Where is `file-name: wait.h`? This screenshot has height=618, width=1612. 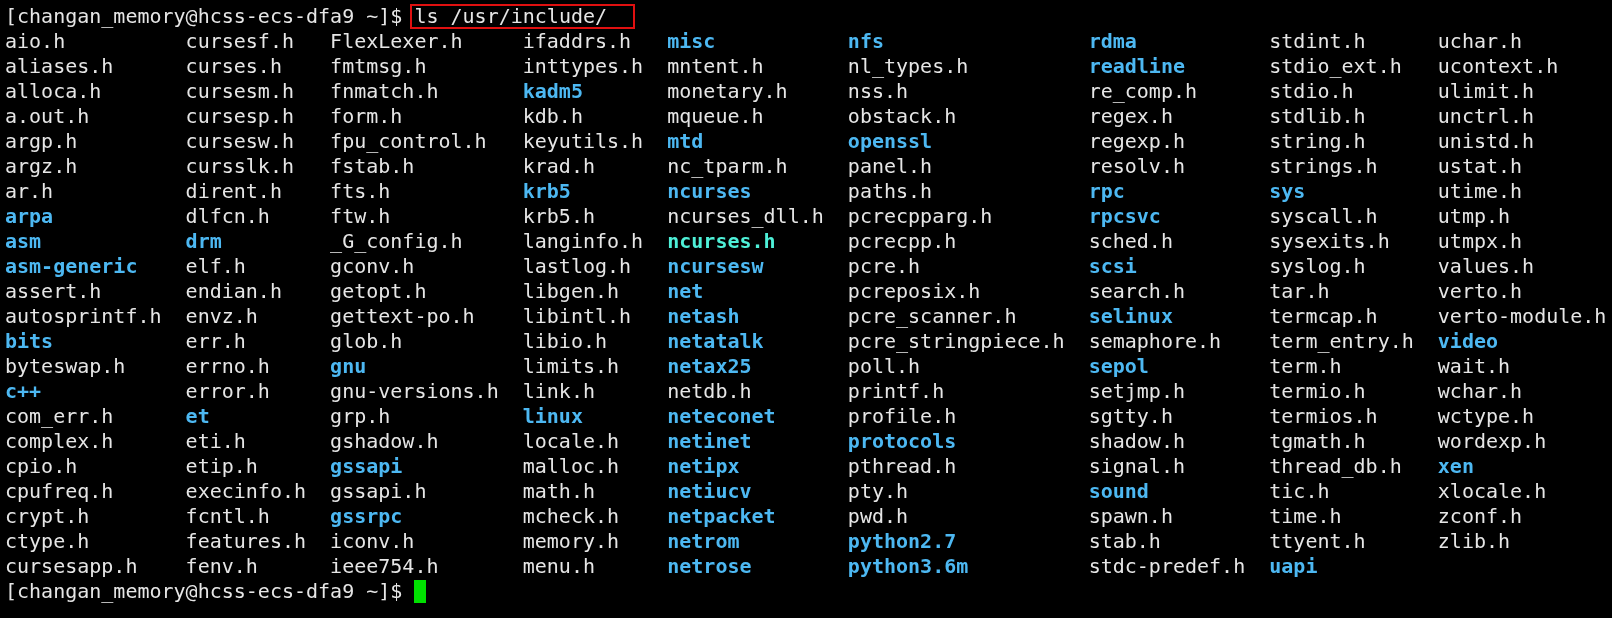
file-name: wait.h is located at coordinates (1474, 366).